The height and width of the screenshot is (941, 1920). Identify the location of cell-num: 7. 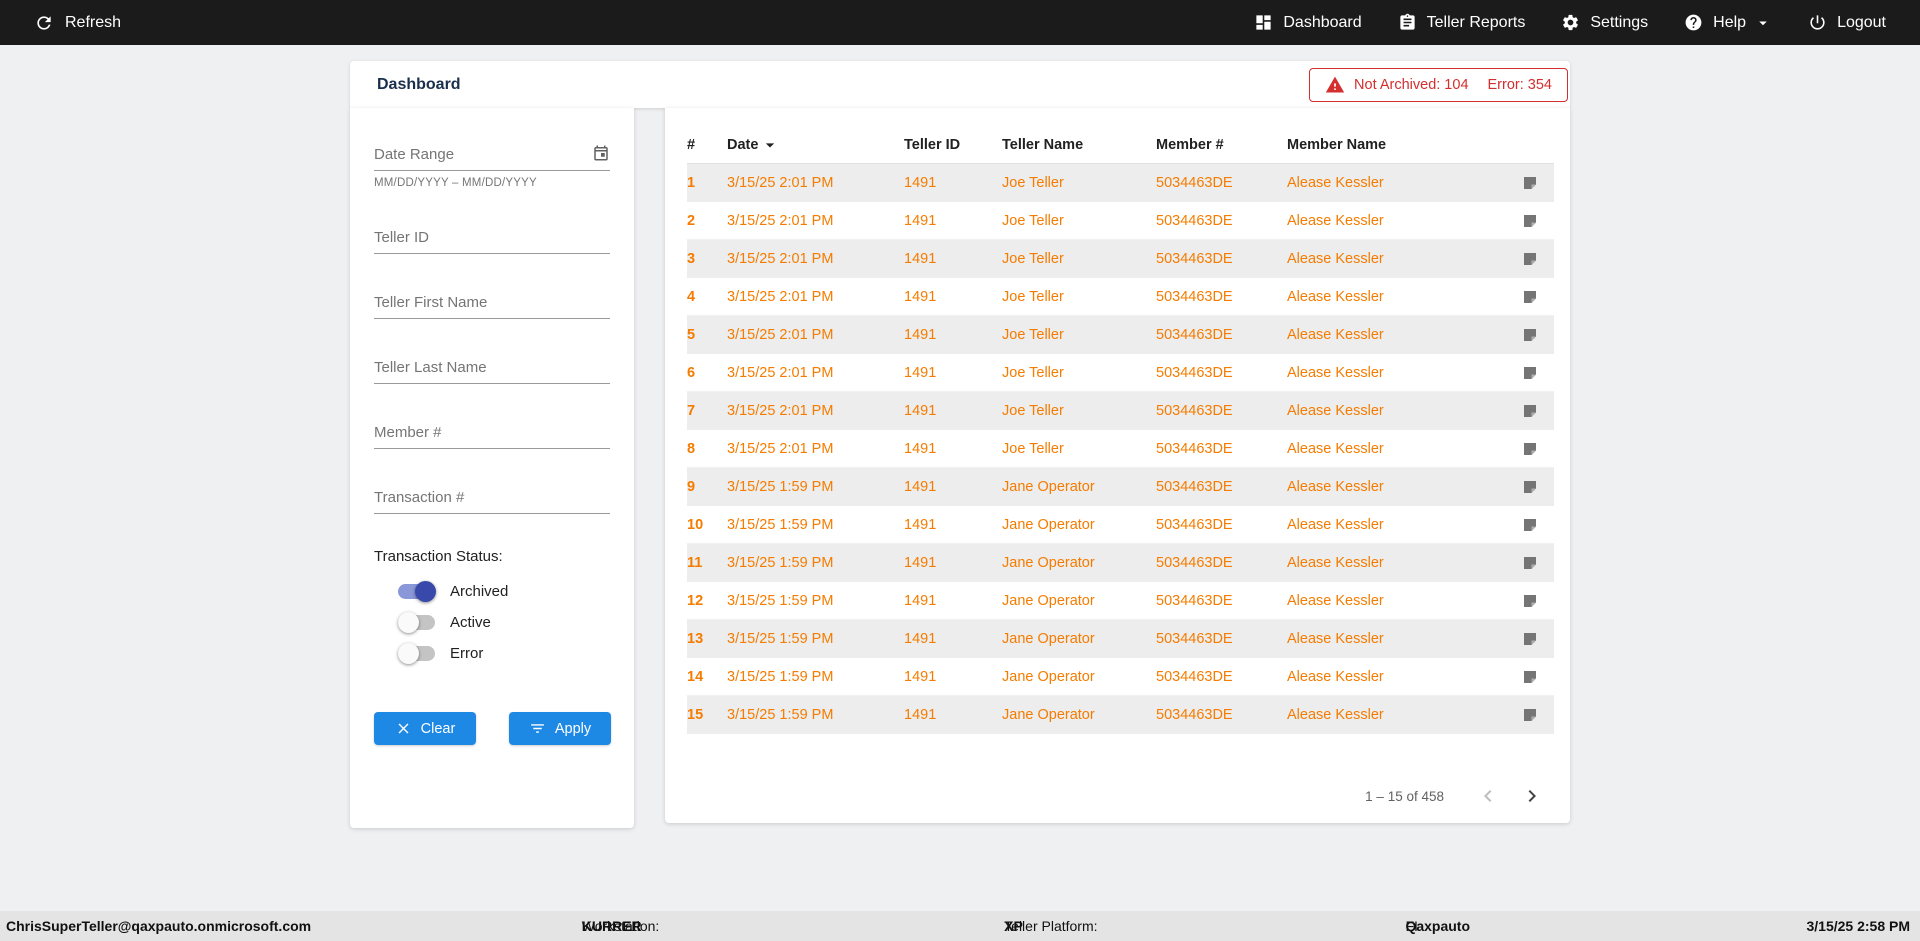
(691, 410).